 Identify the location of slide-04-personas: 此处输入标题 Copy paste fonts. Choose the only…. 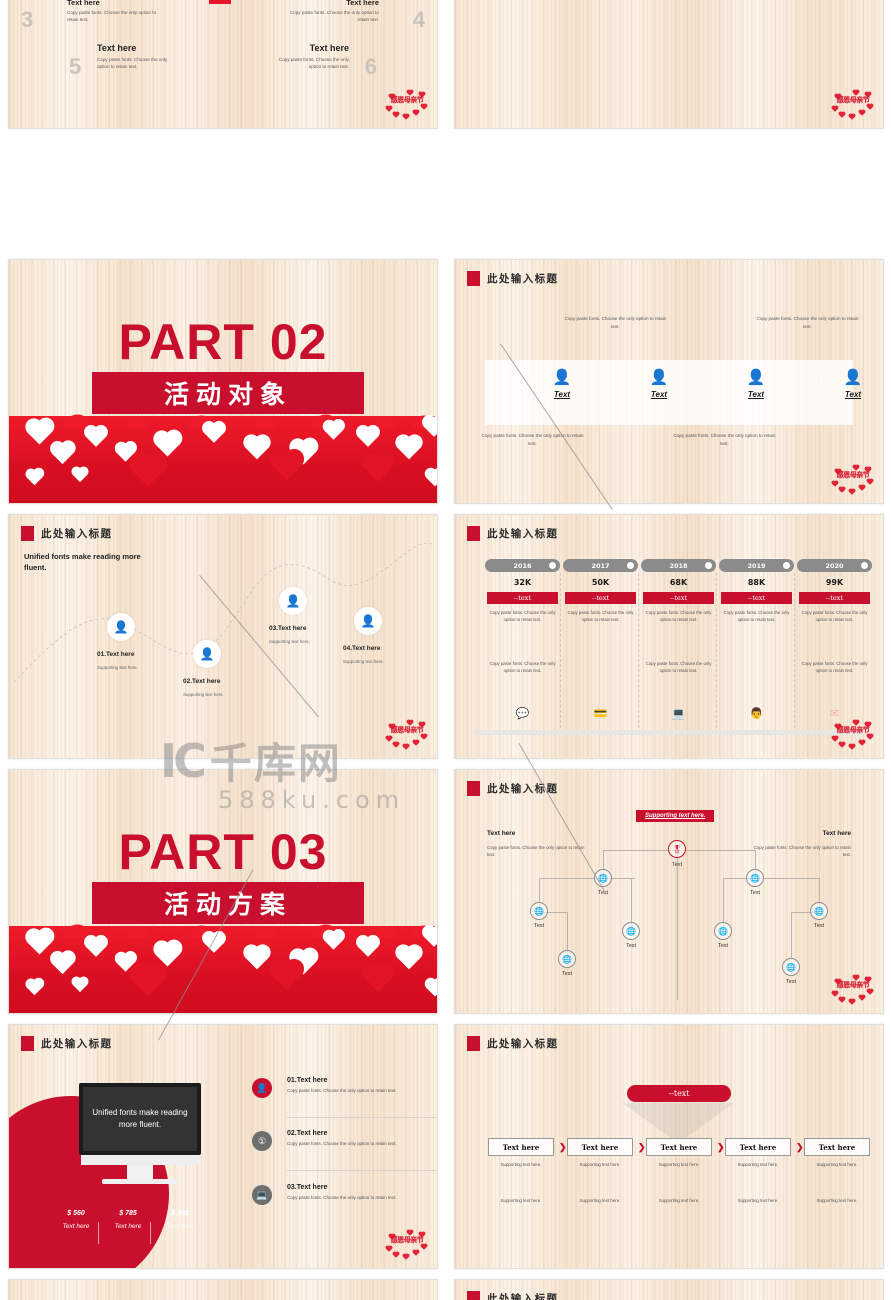
(669, 381).